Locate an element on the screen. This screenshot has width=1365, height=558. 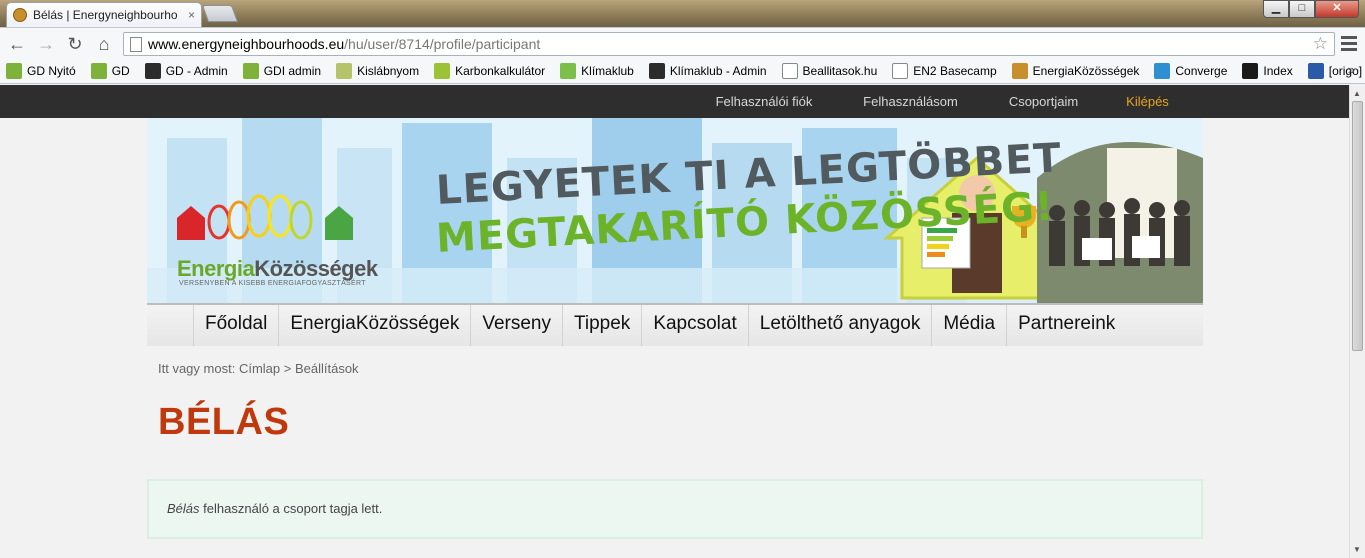
nav-fooldal: Főoldal is located at coordinates (235, 325).